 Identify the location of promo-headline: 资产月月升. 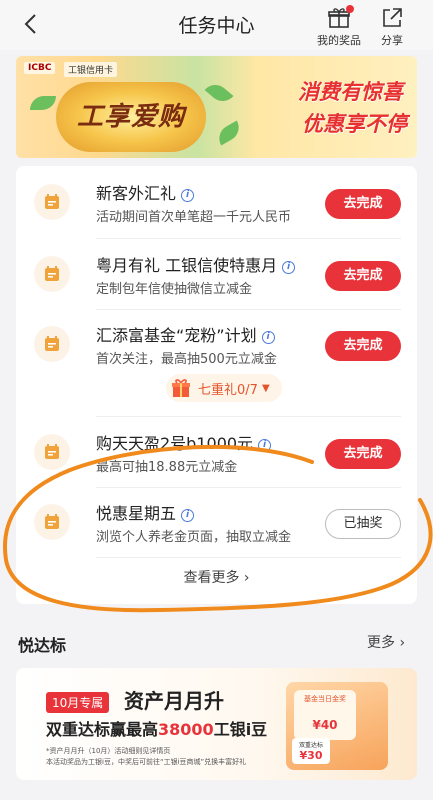
(174, 701).